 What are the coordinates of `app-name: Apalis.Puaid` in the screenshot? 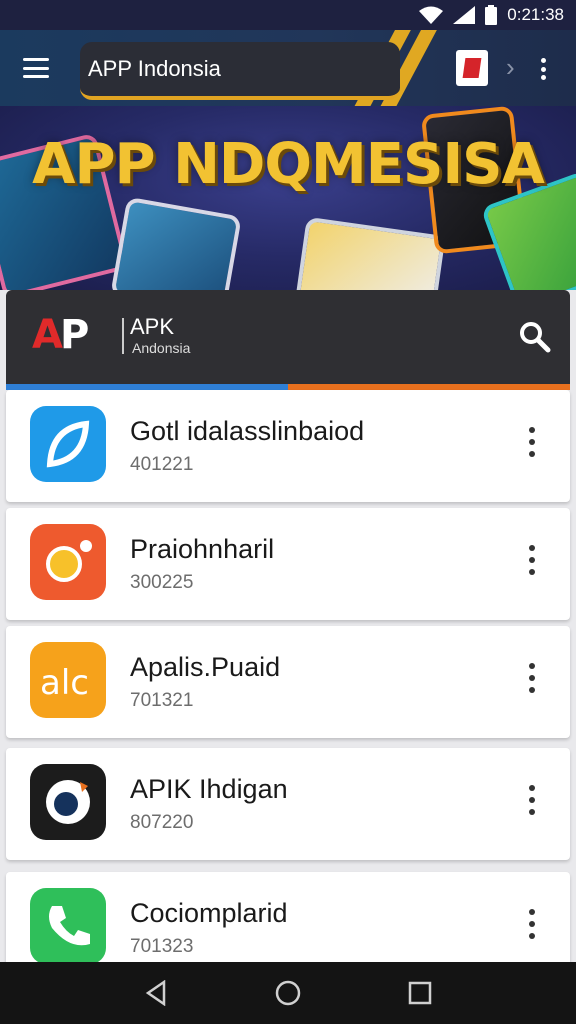 It's located at (205, 667).